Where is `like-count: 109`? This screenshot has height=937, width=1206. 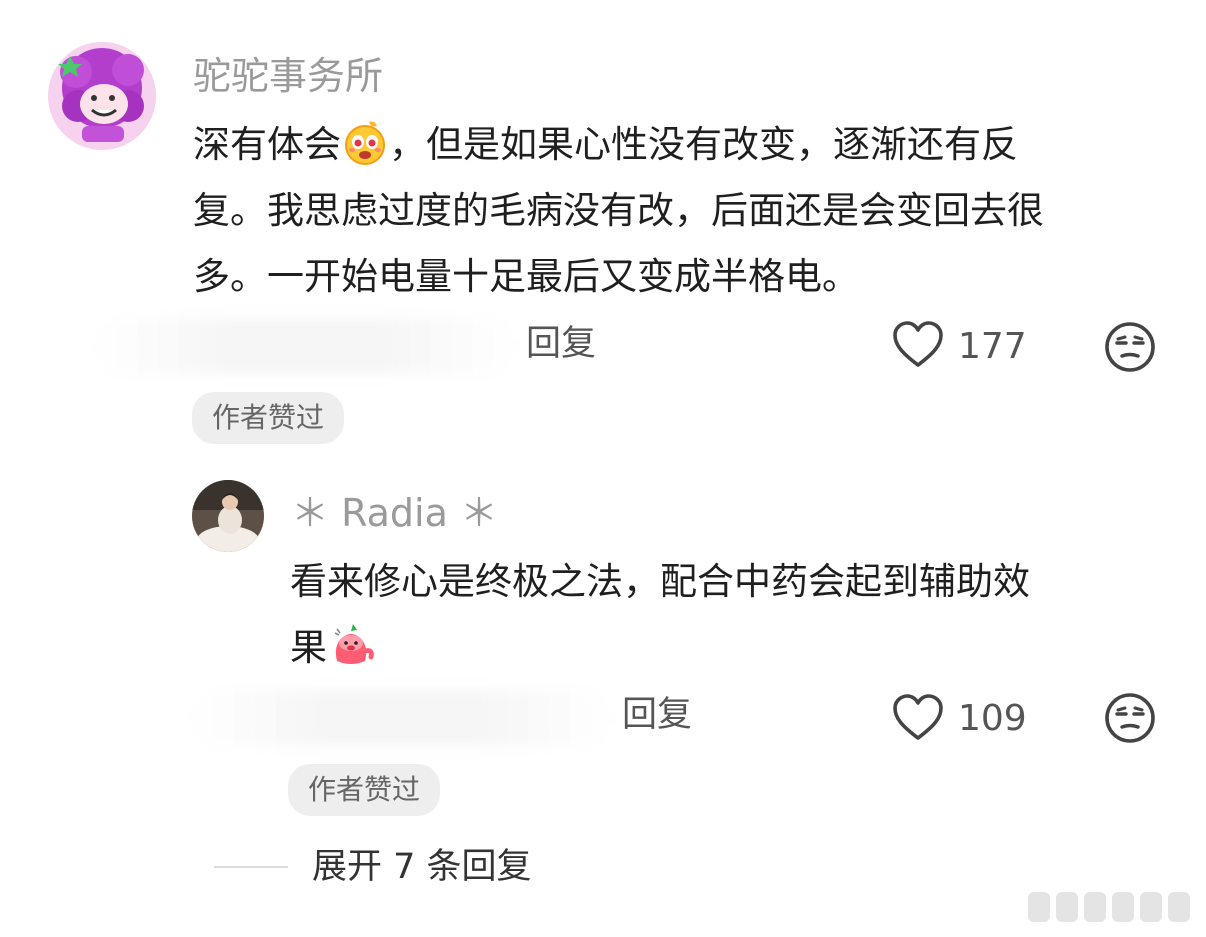
like-count: 109 is located at coordinates (992, 718).